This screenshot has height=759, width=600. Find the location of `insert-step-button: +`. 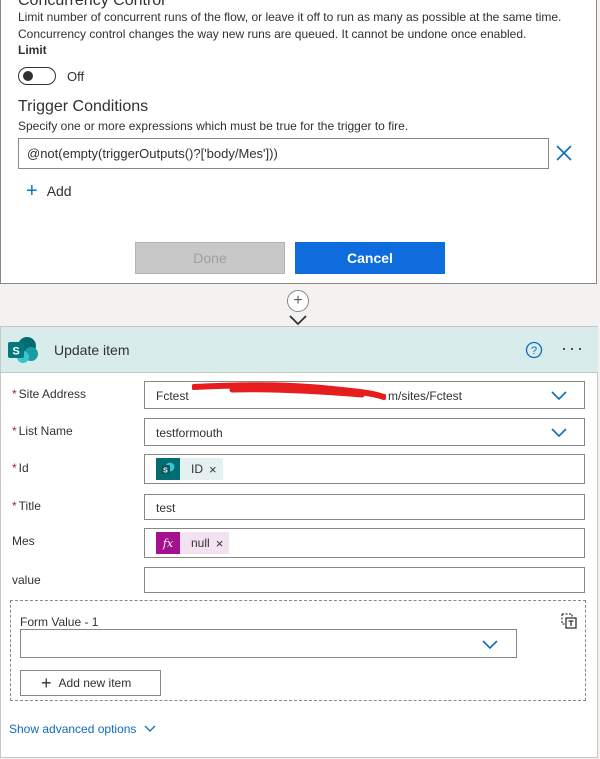

insert-step-button: + is located at coordinates (298, 301).